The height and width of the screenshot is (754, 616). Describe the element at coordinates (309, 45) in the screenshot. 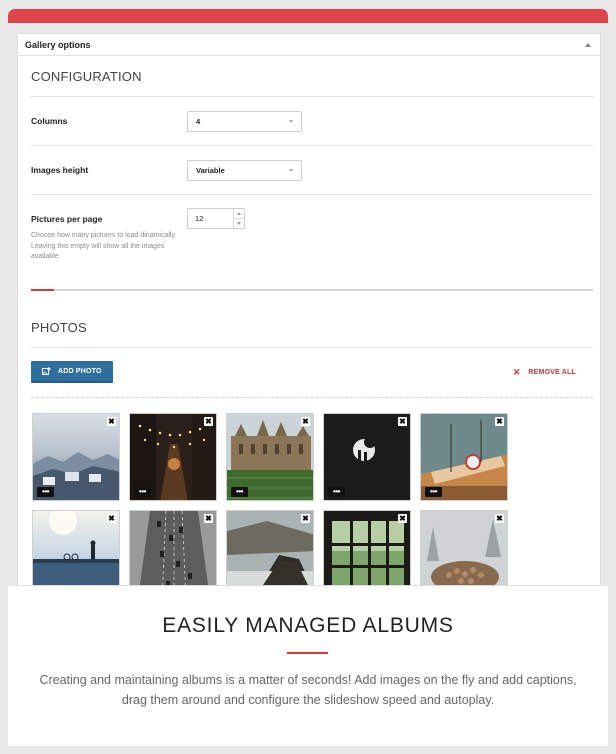

I see `panel-header: Gallery options` at that location.